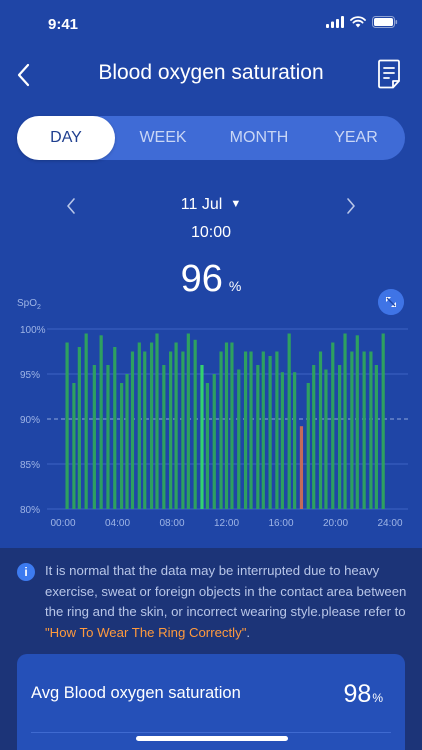 The height and width of the screenshot is (750, 422). What do you see at coordinates (29, 304) in the screenshot?
I see `y-axis-label: SpO2` at bounding box center [29, 304].